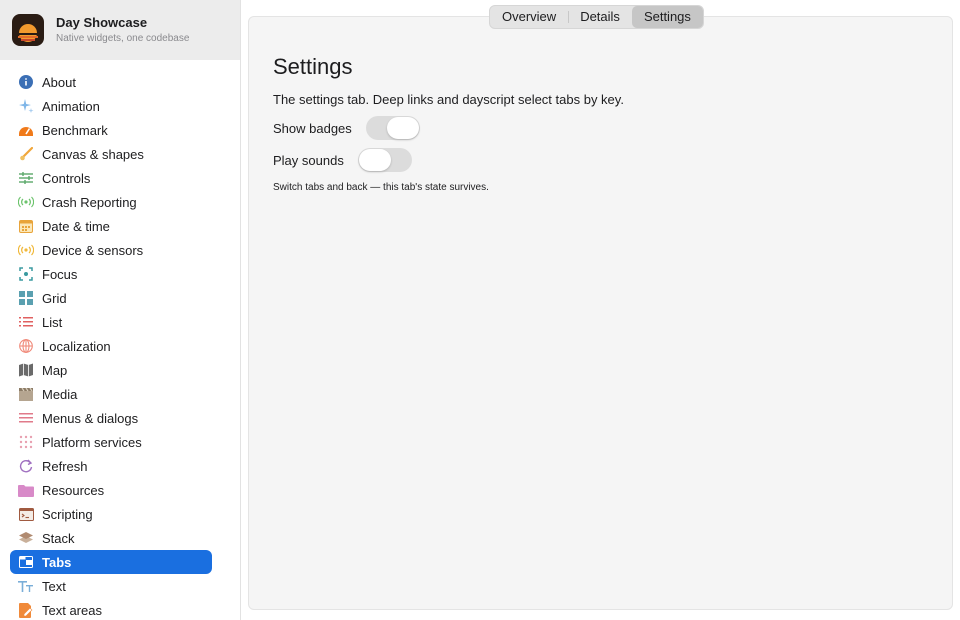 The width and height of the screenshot is (960, 620). Describe the element at coordinates (65, 466) in the screenshot. I see `sidebar-item-label: Refresh` at that location.